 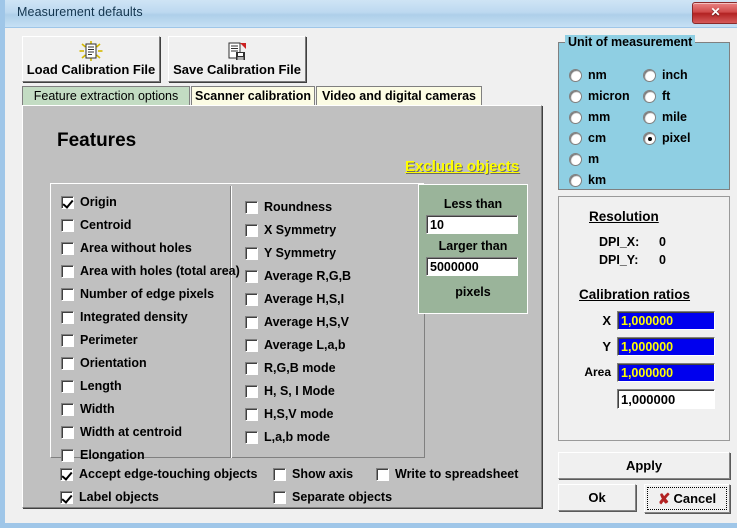 What do you see at coordinates (106, 225) in the screenshot?
I see `feature-centroid-label: Centroid` at bounding box center [106, 225].